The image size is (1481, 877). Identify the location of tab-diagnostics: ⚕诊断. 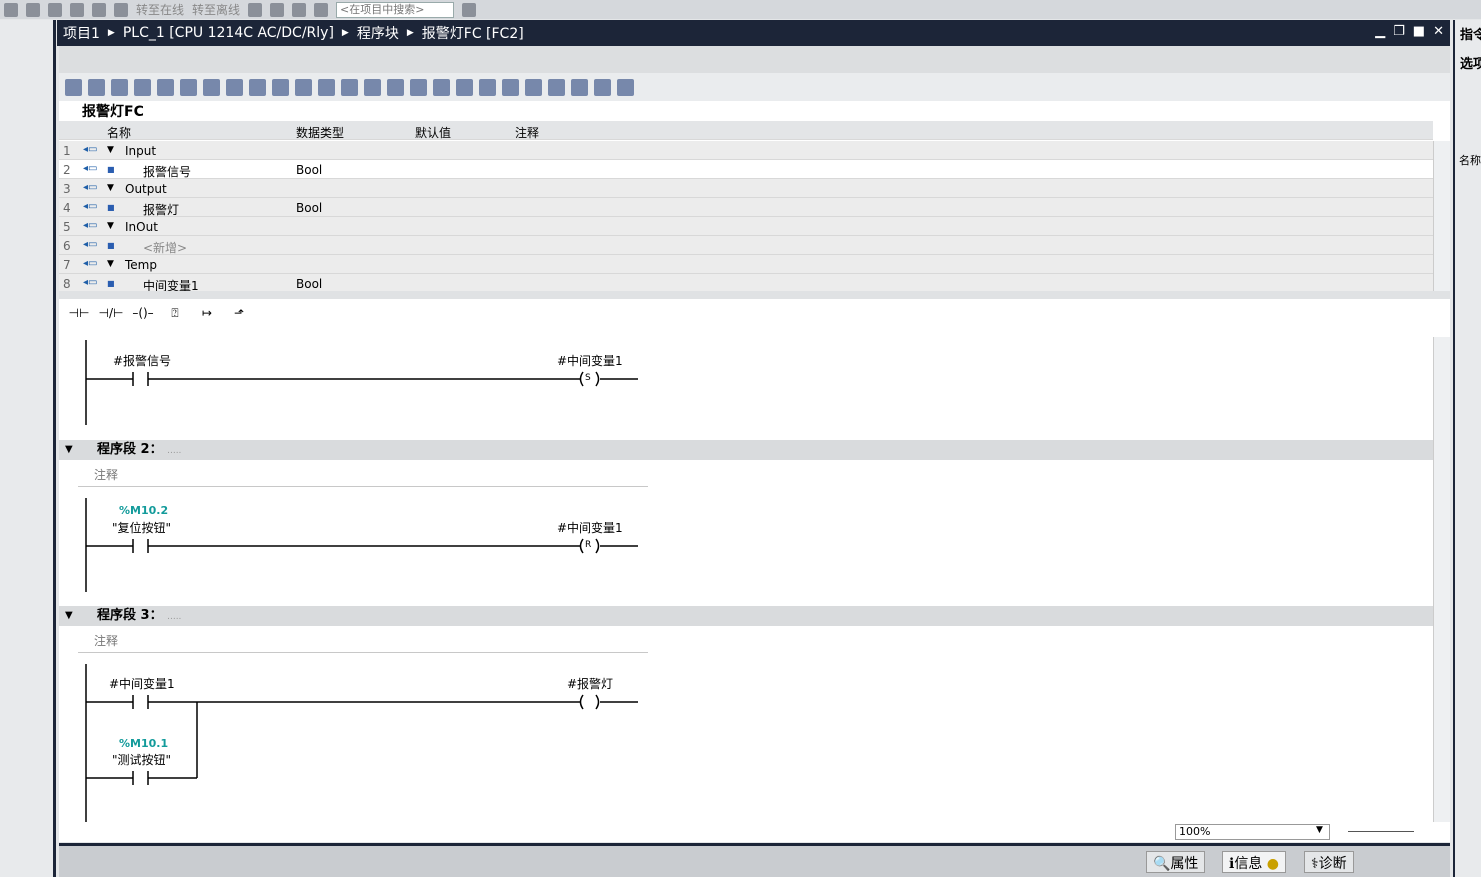
(1329, 862).